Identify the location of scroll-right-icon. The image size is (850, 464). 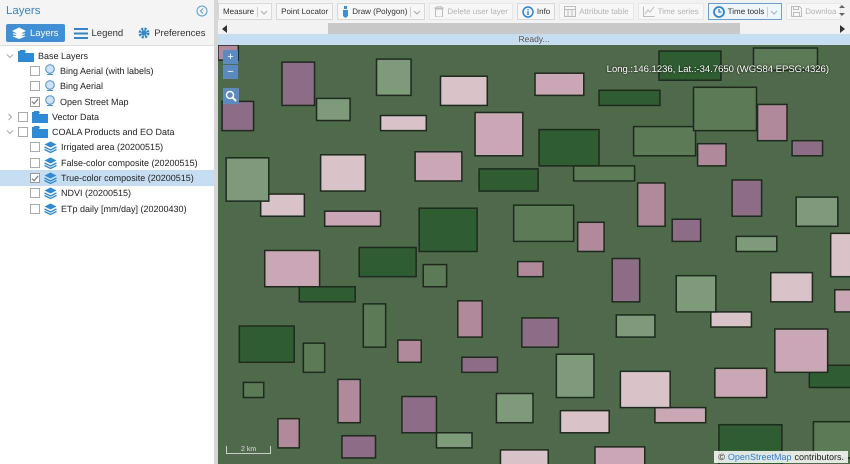
(843, 28).